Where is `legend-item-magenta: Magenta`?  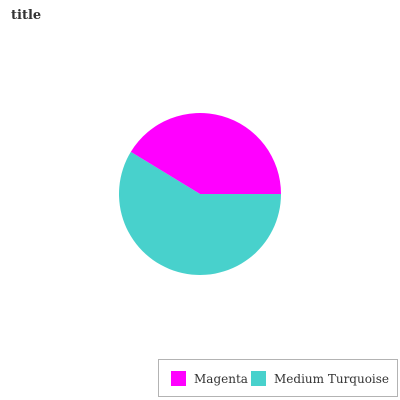
legend-item-magenta: Magenta is located at coordinates (209, 378).